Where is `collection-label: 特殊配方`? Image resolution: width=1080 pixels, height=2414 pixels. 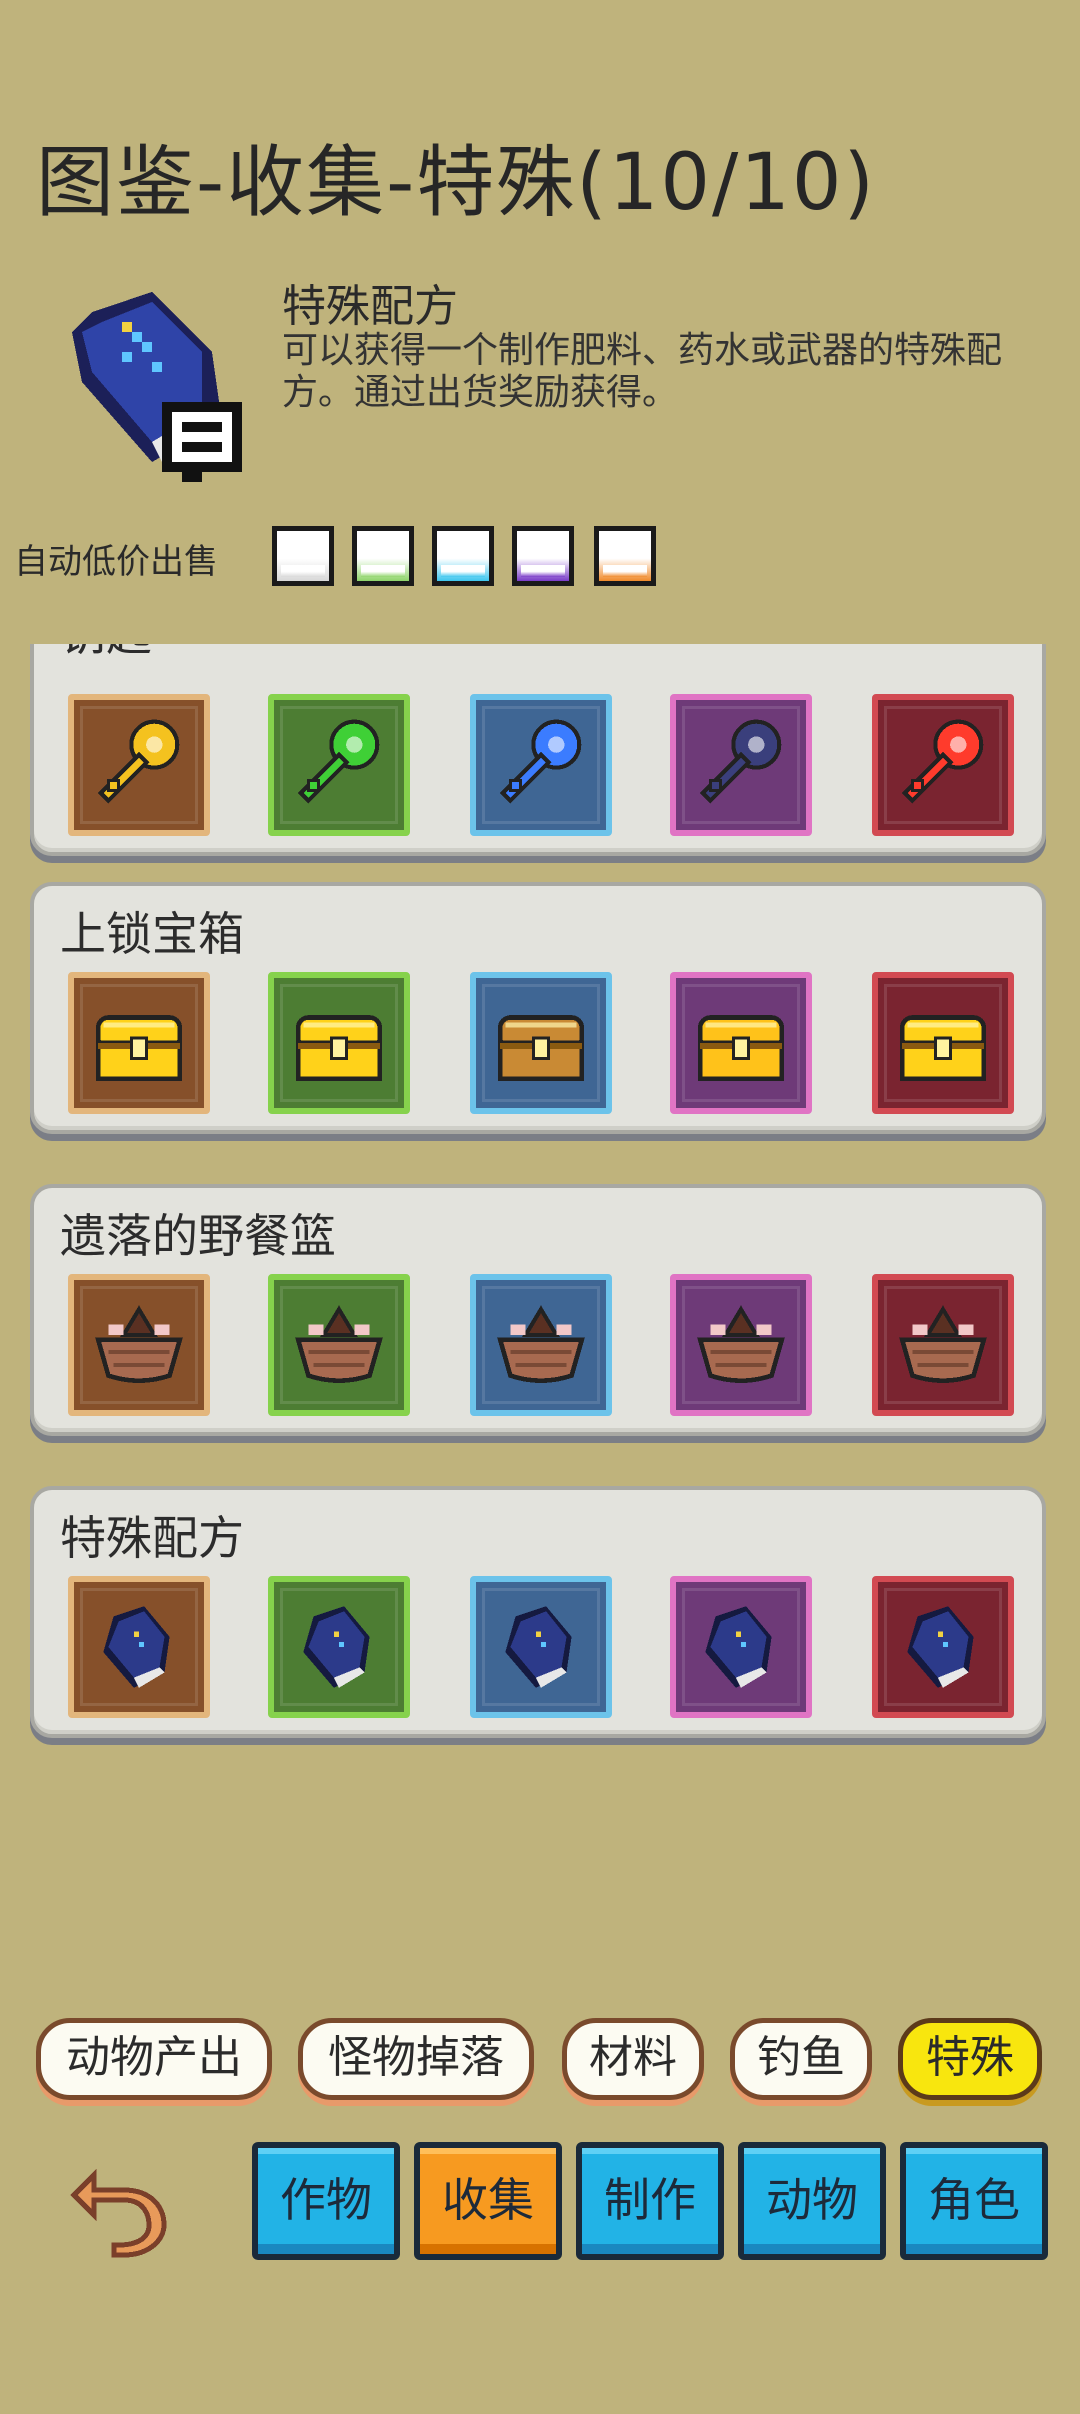
collection-label: 特殊配方 is located at coordinates (152, 1538).